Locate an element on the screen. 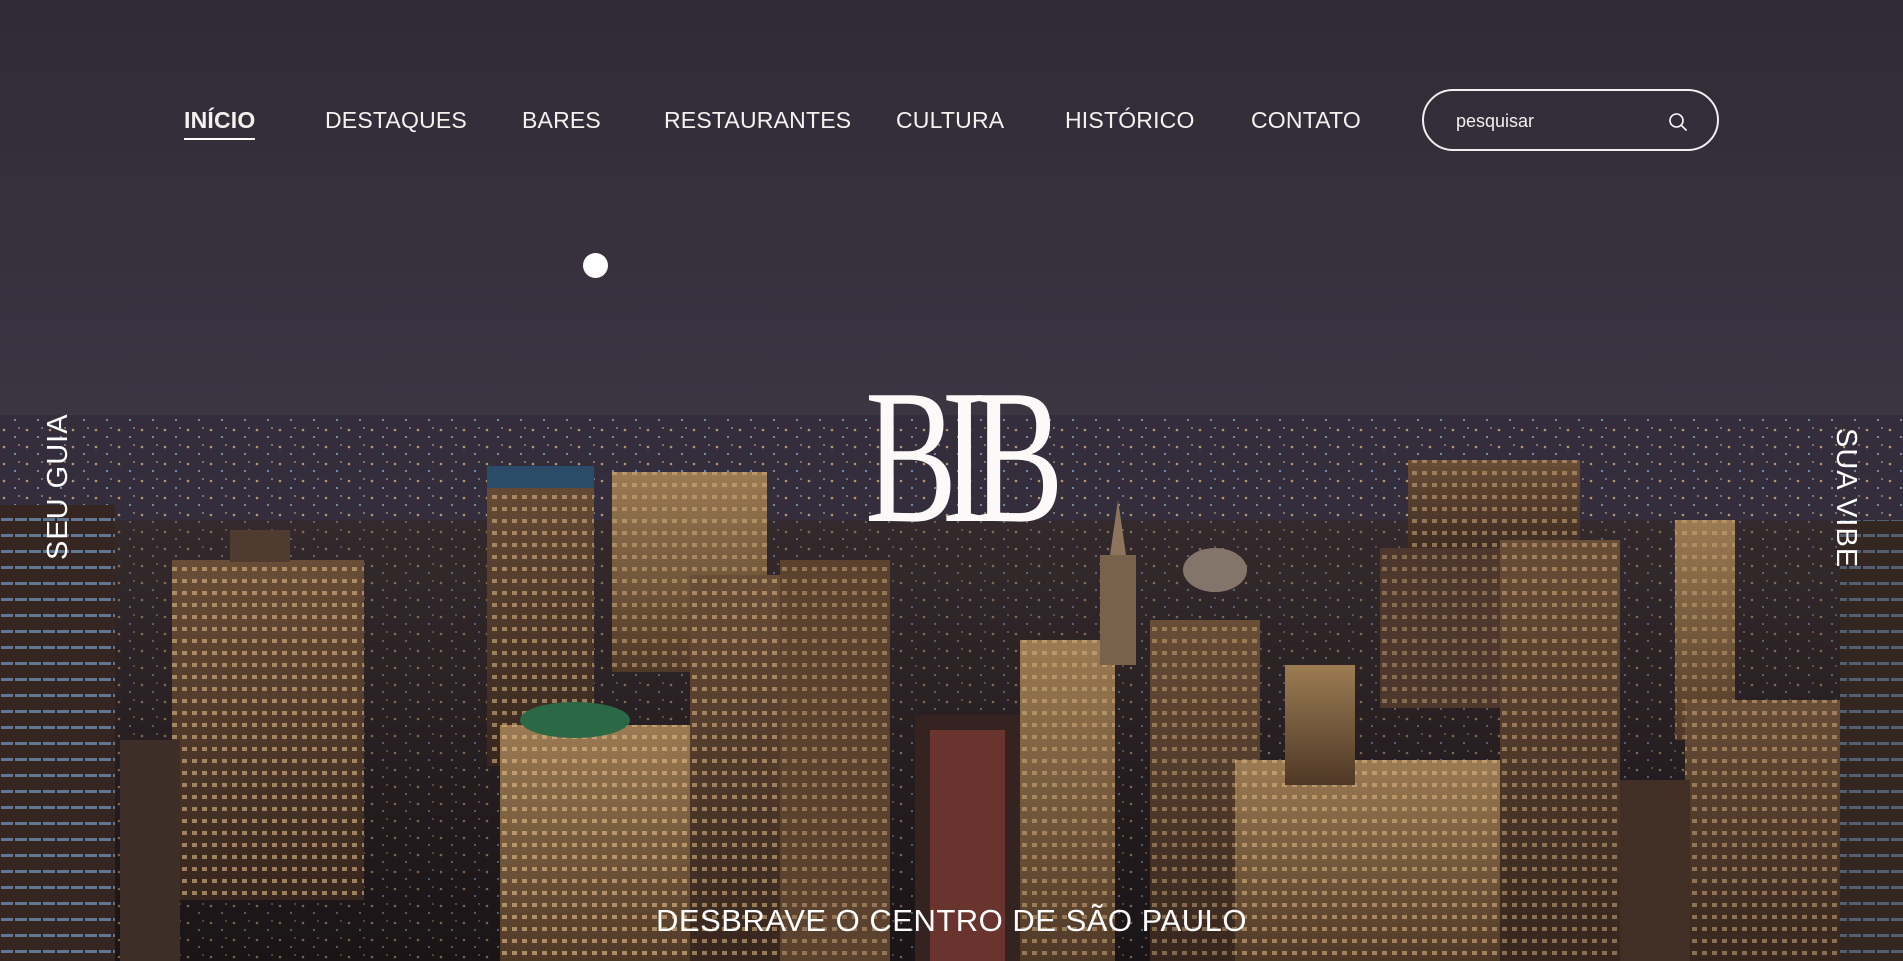 The height and width of the screenshot is (961, 1903). bib-logo: BIB is located at coordinates (964, 456).